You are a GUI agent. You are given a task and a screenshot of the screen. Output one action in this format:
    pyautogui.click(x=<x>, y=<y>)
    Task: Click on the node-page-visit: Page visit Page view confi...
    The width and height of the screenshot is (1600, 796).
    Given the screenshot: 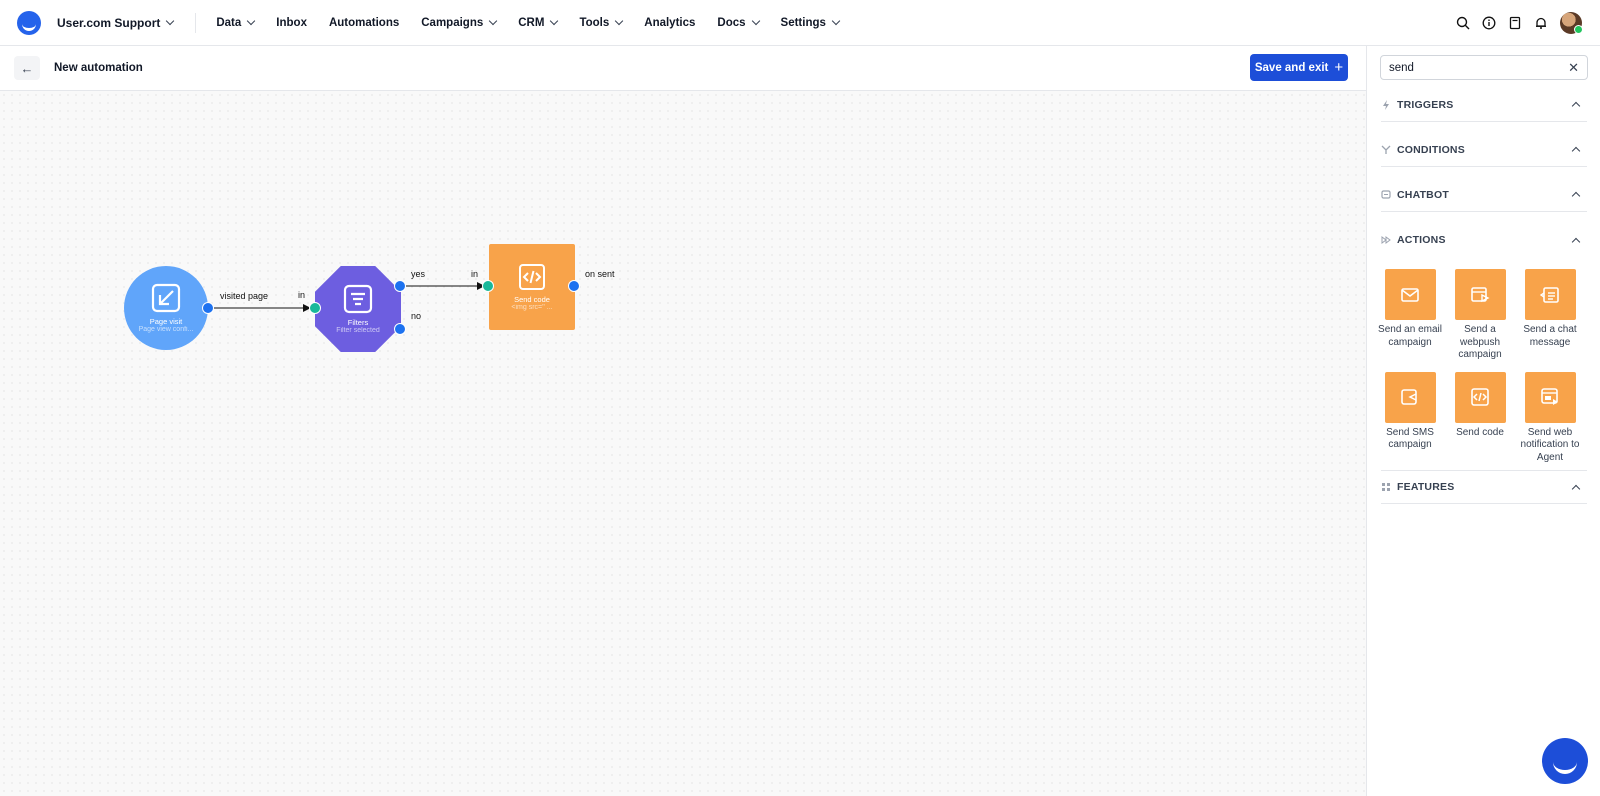 What is the action you would take?
    pyautogui.click(x=166, y=308)
    